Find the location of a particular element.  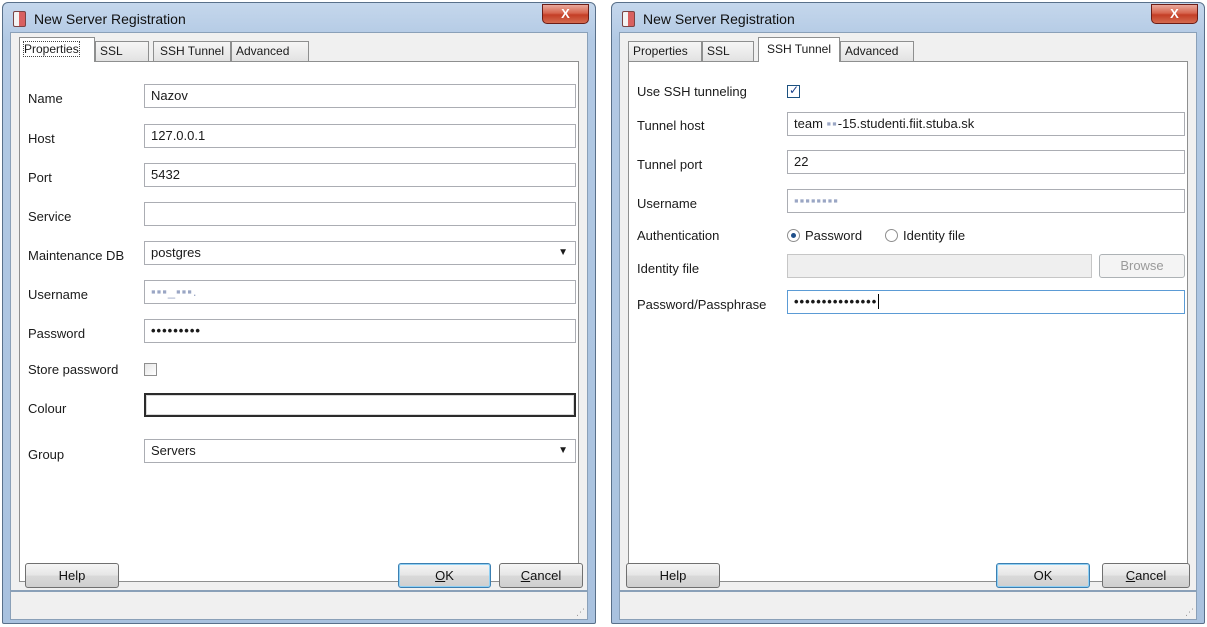

name-field: Nazov is located at coordinates (360, 96).